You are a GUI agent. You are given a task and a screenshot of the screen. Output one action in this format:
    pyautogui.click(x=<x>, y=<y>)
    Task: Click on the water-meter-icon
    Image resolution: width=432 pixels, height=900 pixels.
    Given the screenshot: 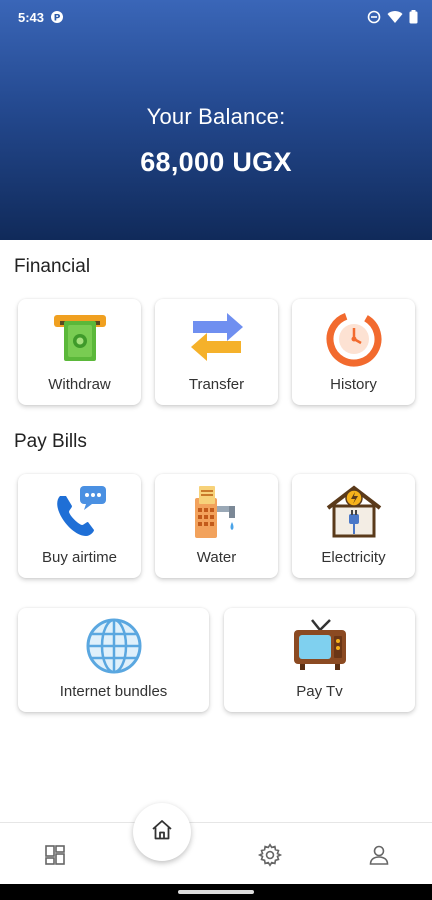 What is the action you would take?
    pyautogui.click(x=217, y=512)
    